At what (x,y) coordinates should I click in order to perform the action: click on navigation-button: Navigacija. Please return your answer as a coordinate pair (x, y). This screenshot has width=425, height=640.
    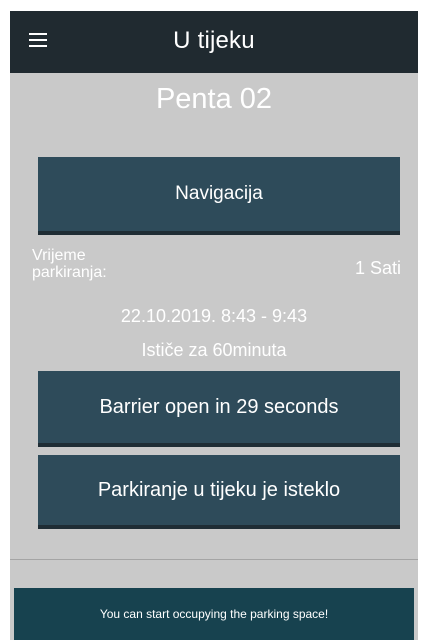
    Looking at the image, I should click on (219, 194).